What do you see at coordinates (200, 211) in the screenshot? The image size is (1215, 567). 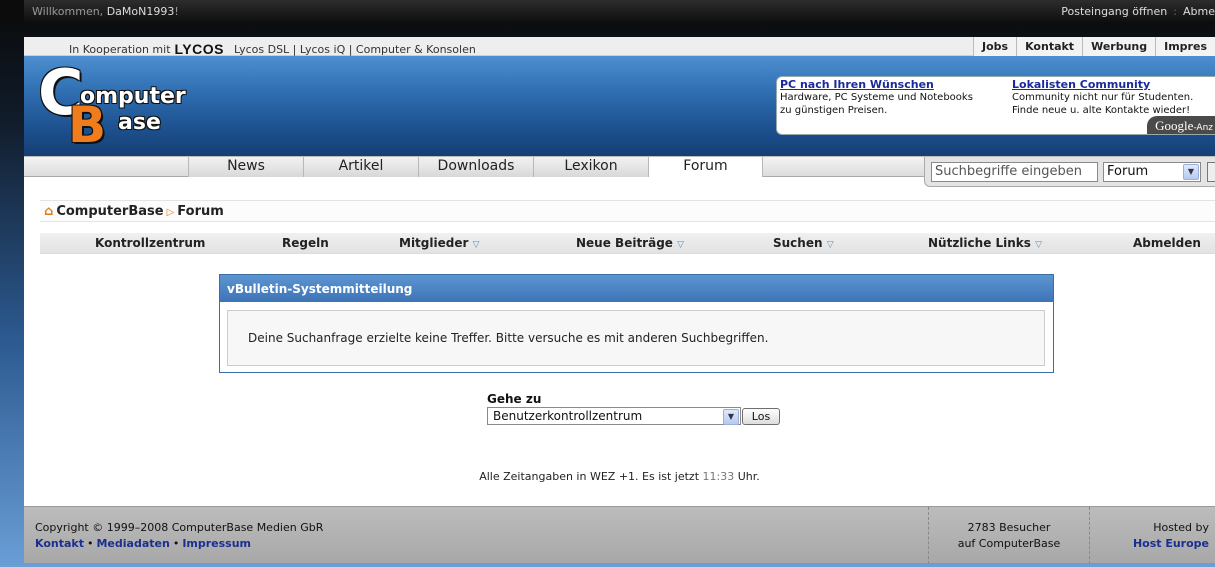 I see `breadcrumb-current: Forum` at bounding box center [200, 211].